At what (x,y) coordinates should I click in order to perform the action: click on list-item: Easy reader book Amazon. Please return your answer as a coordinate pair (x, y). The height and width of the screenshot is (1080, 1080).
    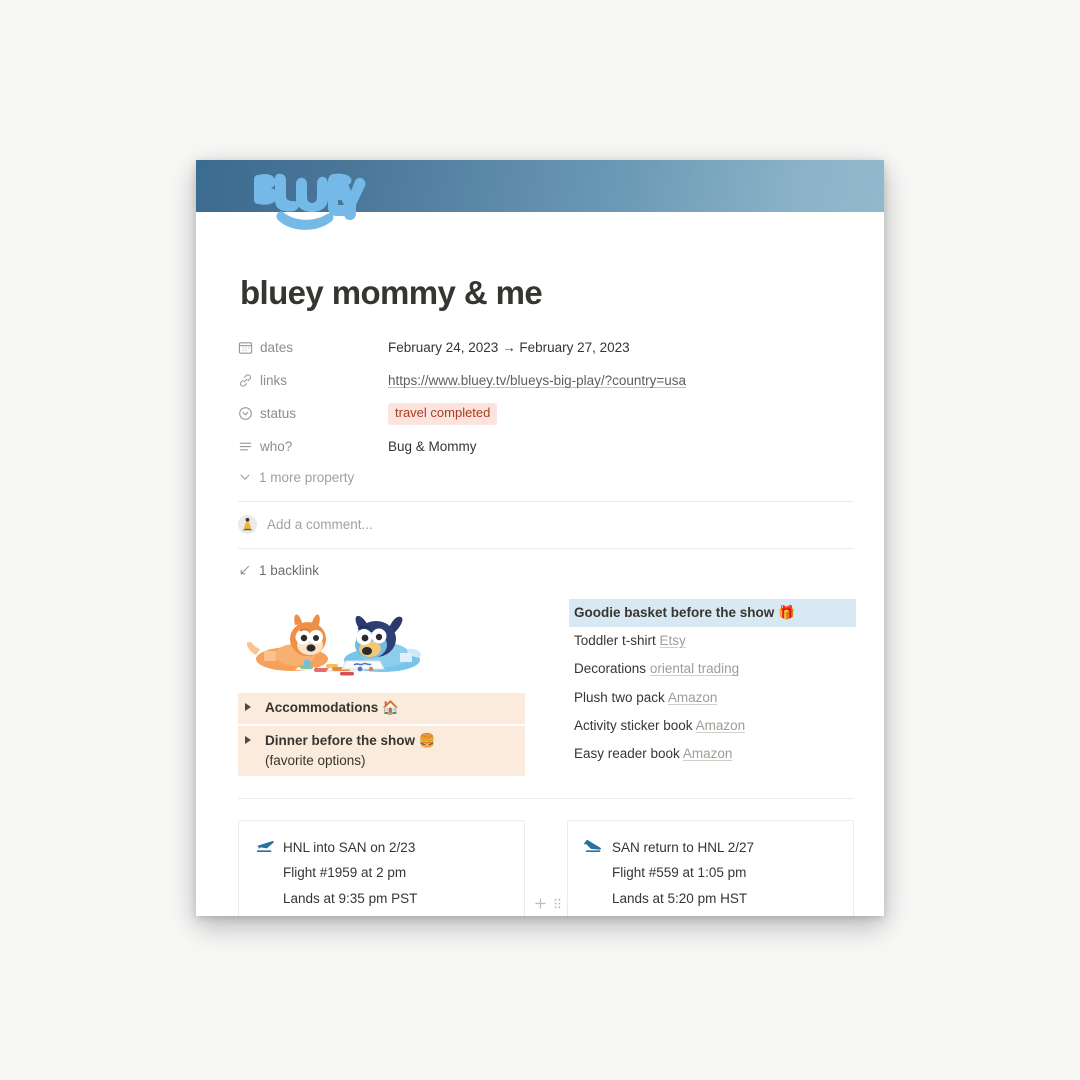
    Looking at the image, I should click on (712, 754).